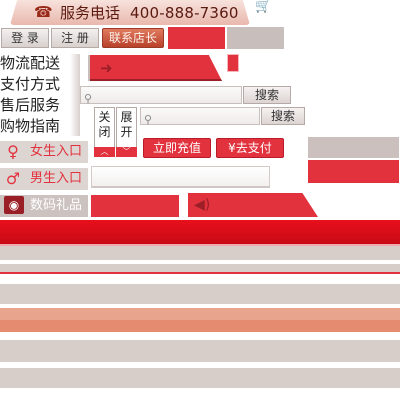 The width and height of the screenshot is (400, 400). I want to click on cart-icon: 🛒, so click(263, 7).